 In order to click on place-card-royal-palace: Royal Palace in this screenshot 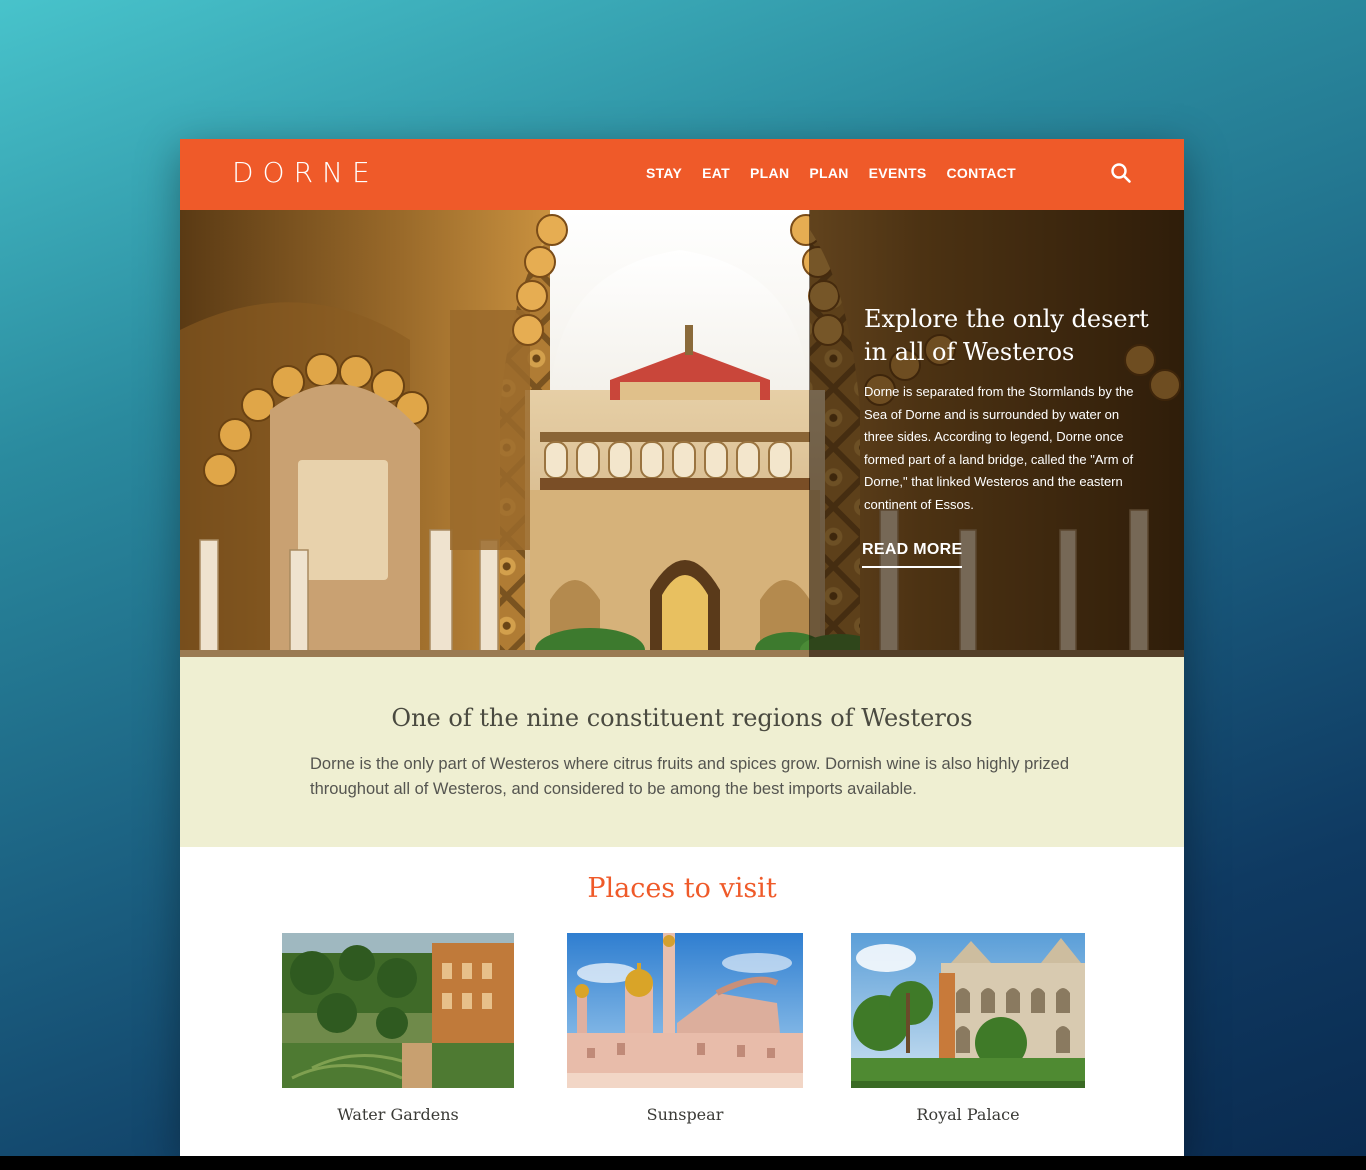, I will do `click(968, 1029)`.